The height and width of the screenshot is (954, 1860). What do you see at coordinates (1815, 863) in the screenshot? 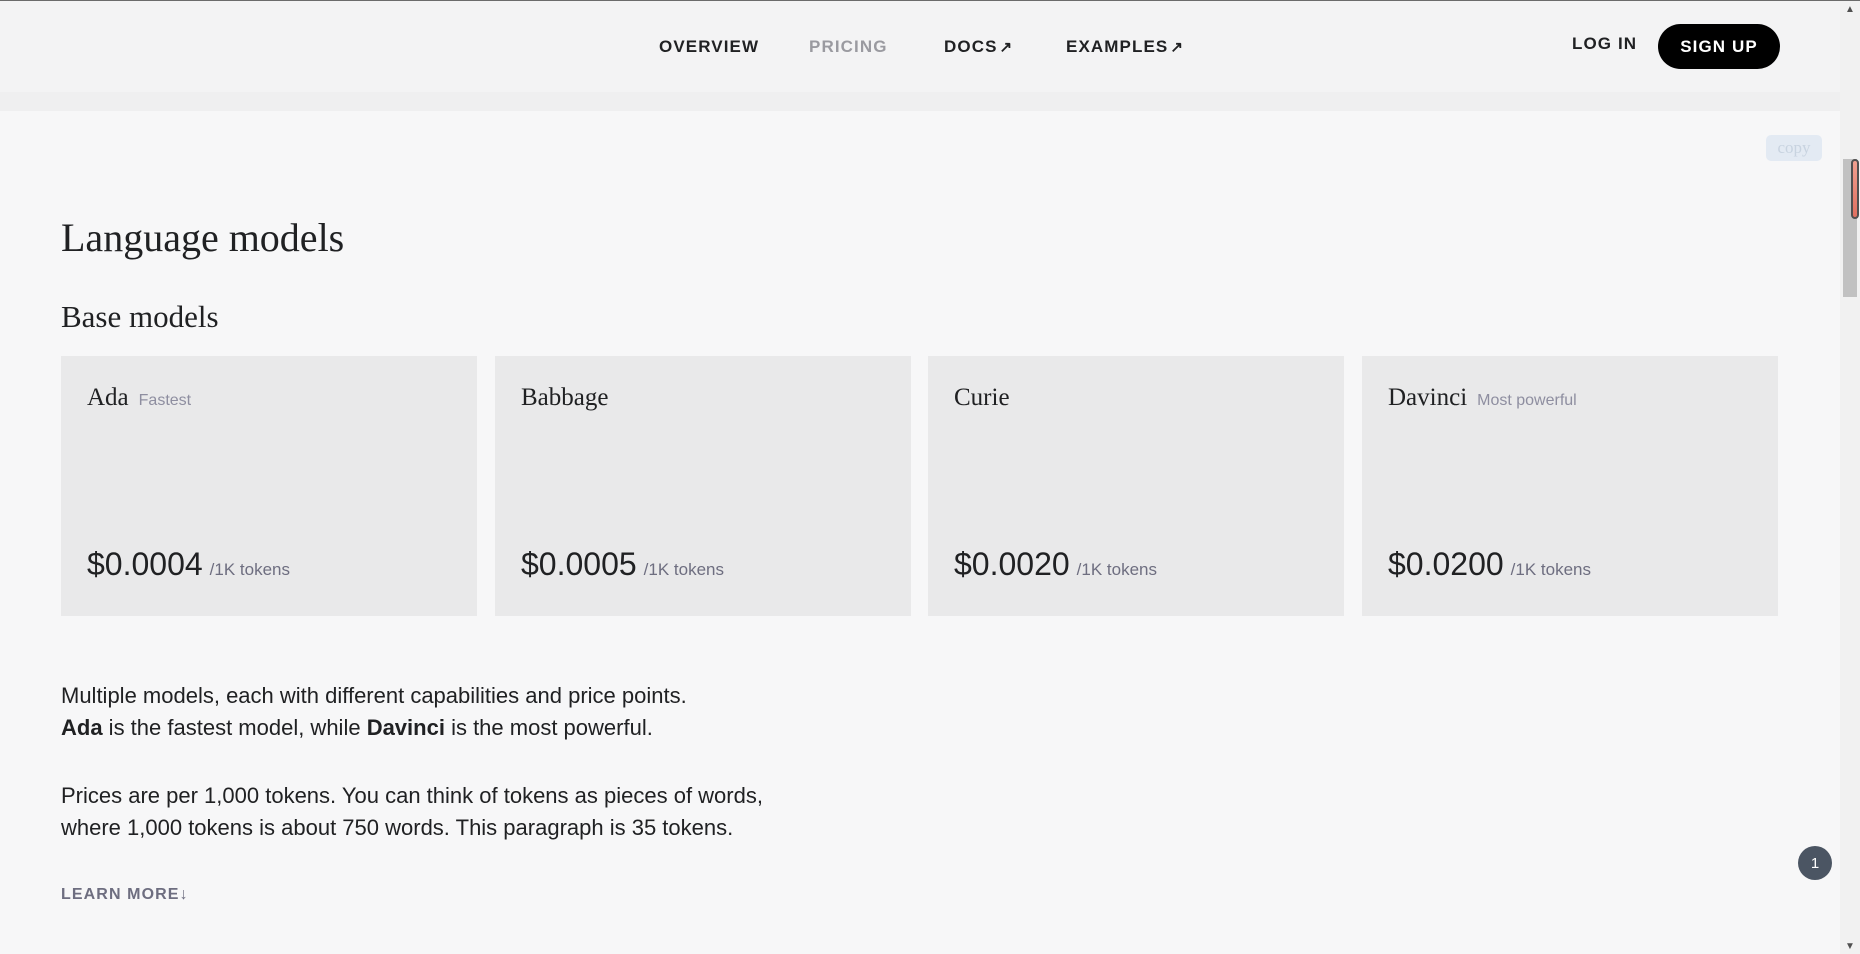
I see `notification-badge: 1` at bounding box center [1815, 863].